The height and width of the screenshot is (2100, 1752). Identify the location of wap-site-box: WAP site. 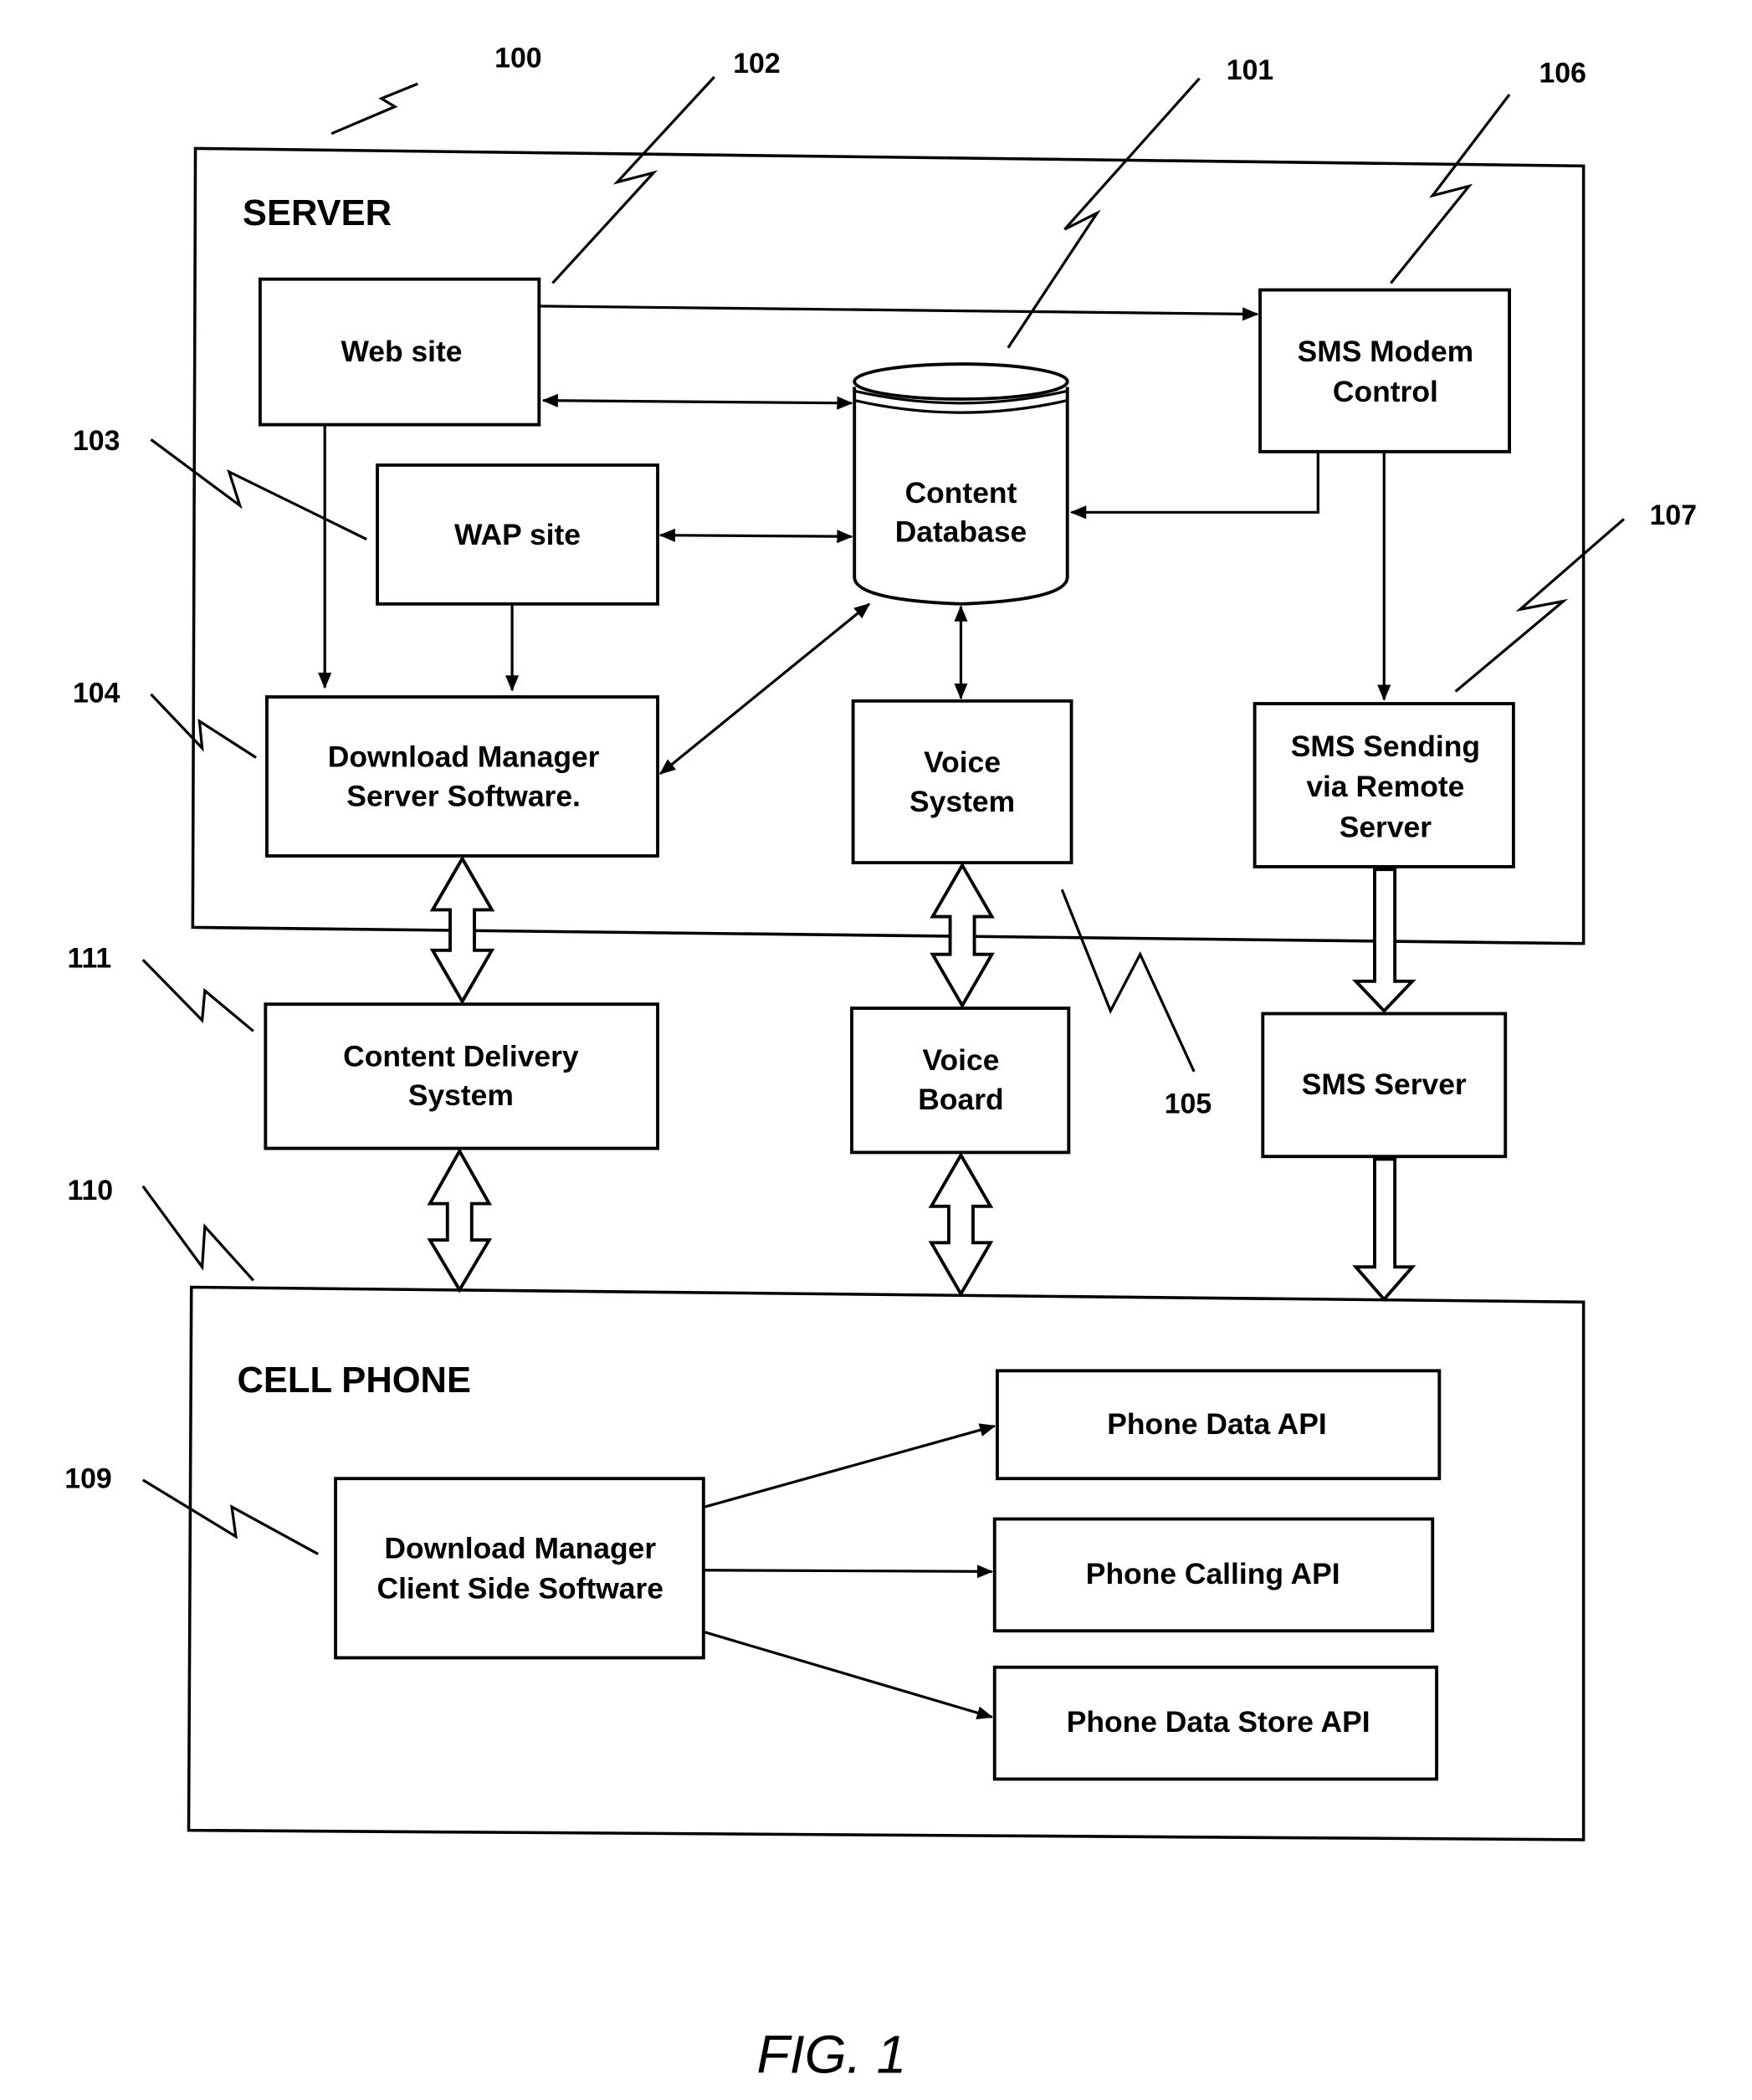
(517, 534).